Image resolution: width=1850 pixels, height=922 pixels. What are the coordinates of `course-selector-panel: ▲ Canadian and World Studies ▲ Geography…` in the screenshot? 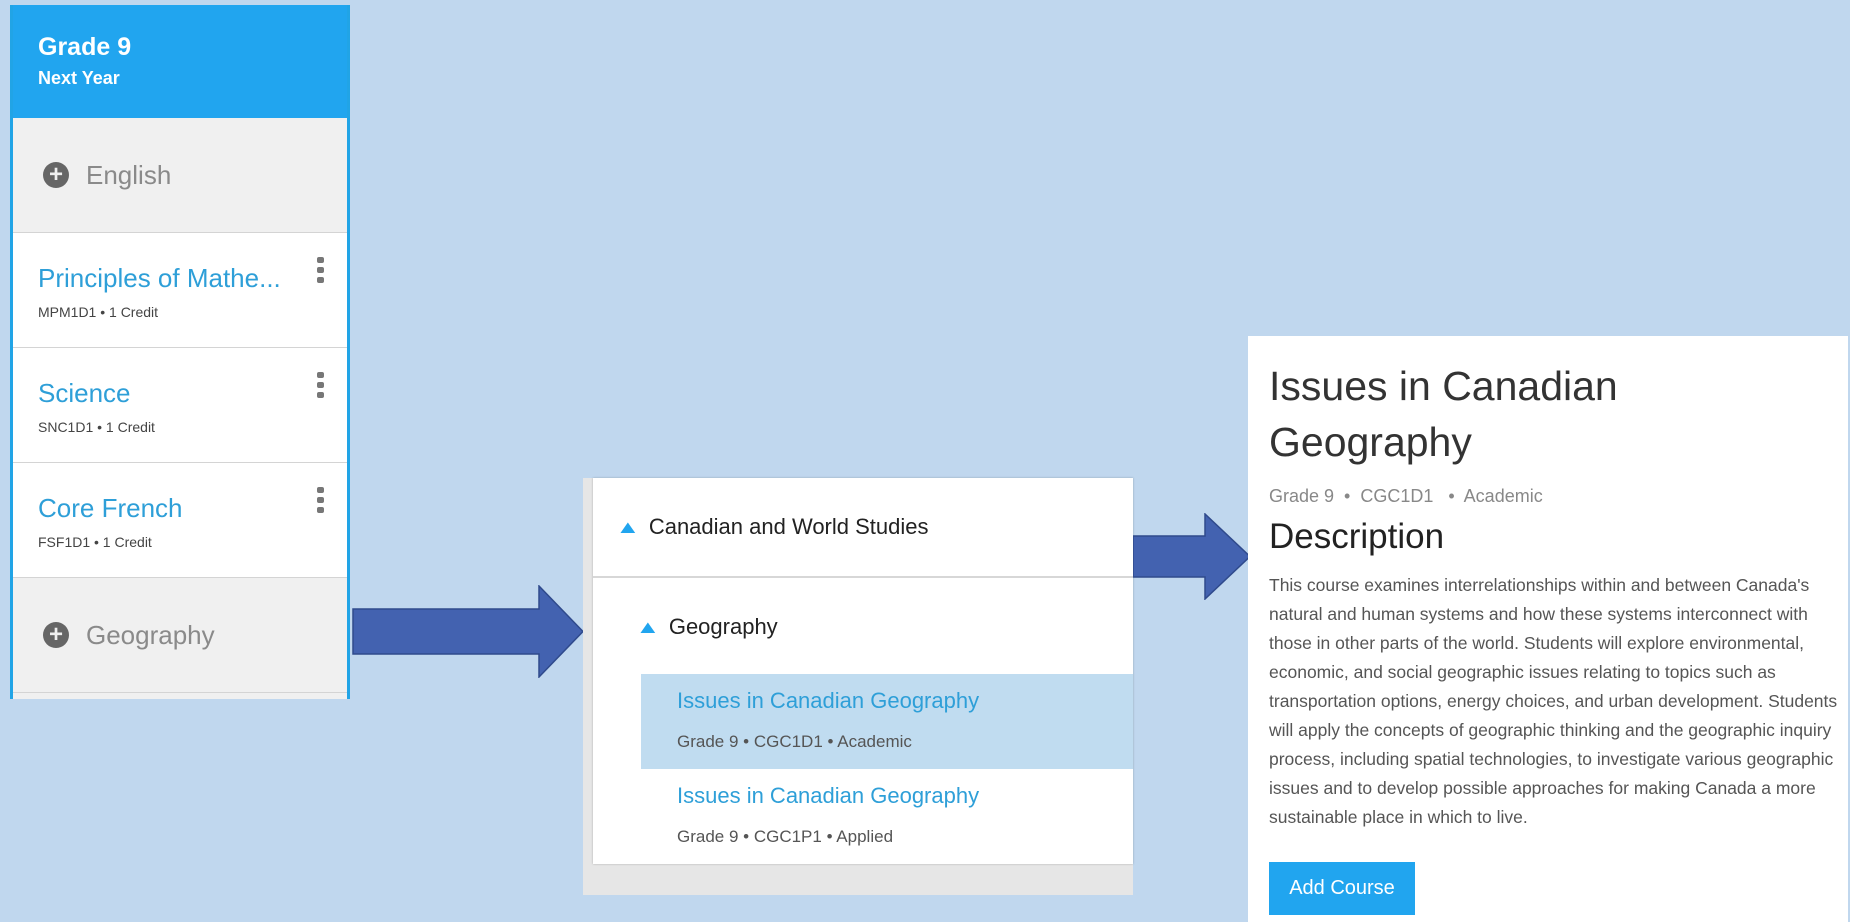 It's located at (858, 686).